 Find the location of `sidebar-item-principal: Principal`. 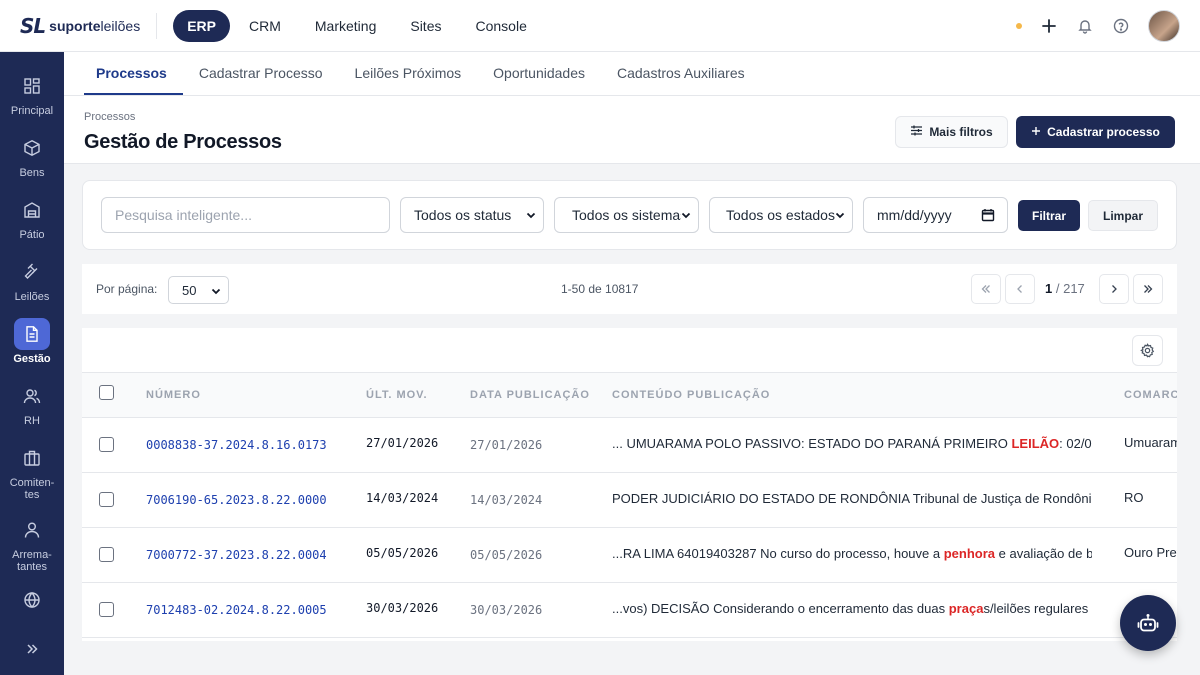

sidebar-item-principal: Principal is located at coordinates (32, 93).